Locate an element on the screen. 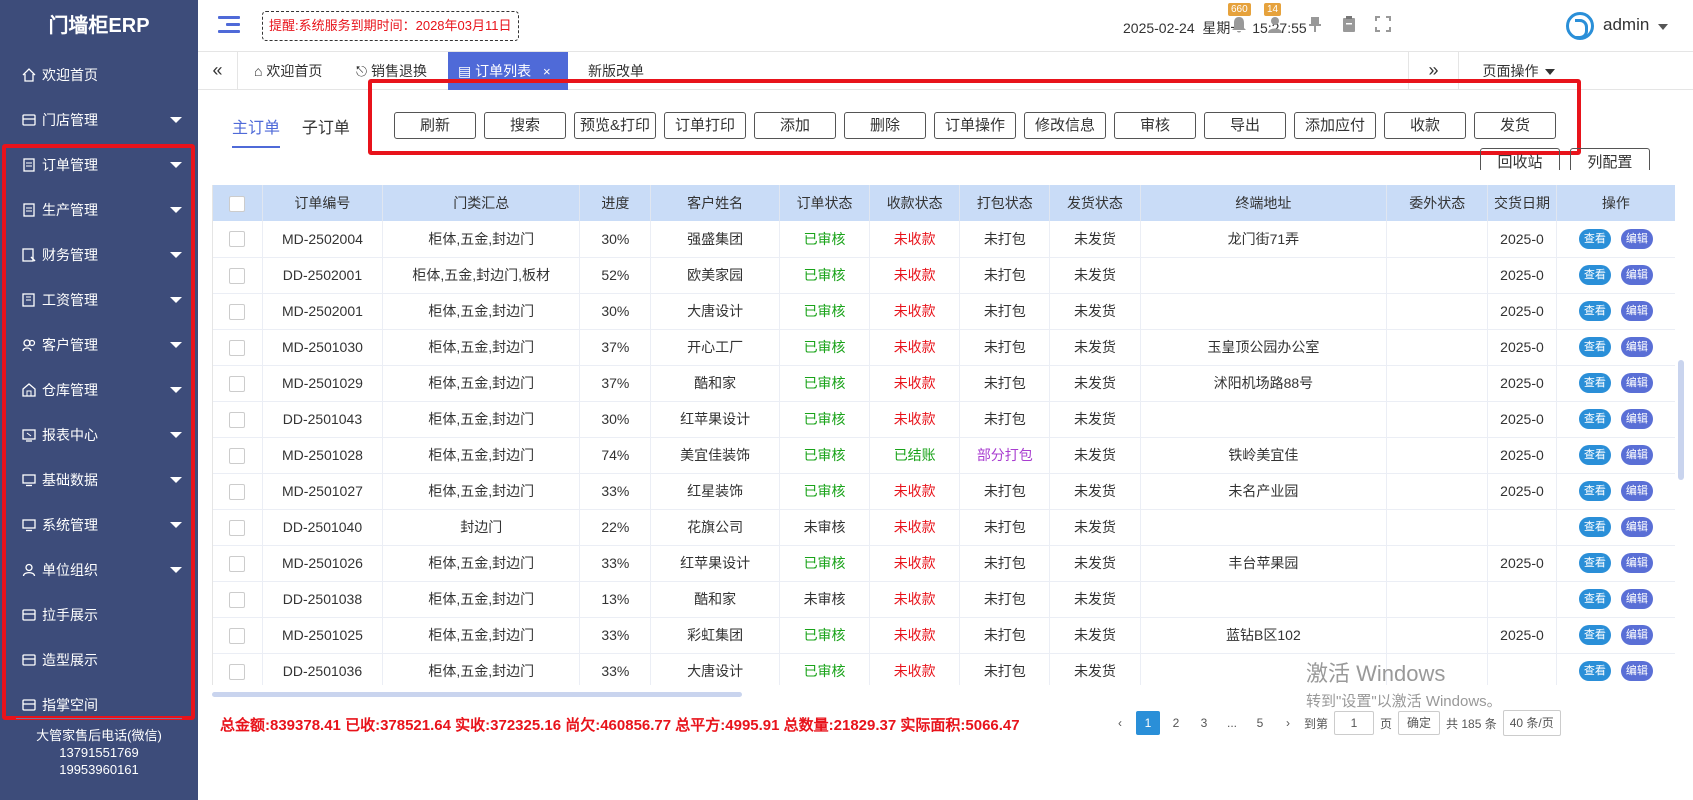 This screenshot has height=800, width=1693. table-row: DD-2501040 封边门 22% 花旗公司 未审核 未收款 未打包 未发货 查看 编辑 is located at coordinates (944, 527).